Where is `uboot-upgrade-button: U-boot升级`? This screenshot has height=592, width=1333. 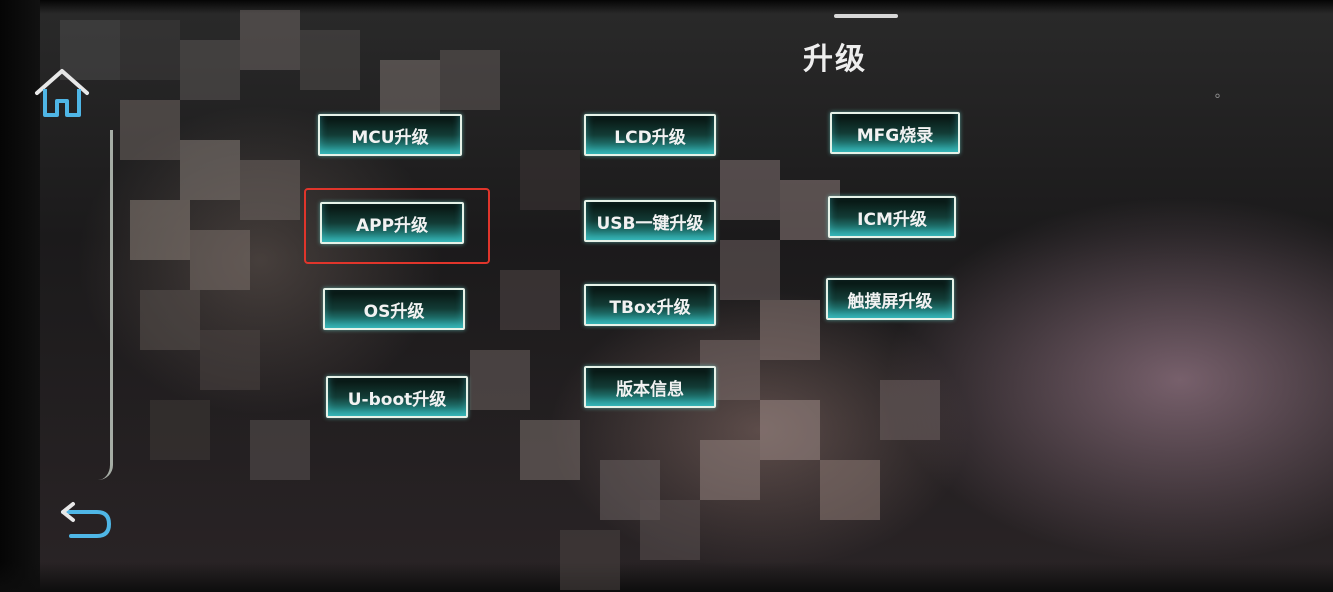 uboot-upgrade-button: U-boot升级 is located at coordinates (397, 397).